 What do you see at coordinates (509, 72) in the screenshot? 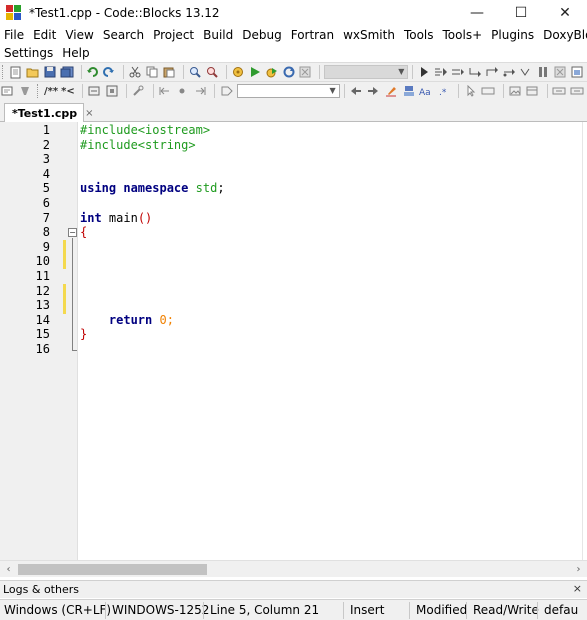
I see `next-instruction-icon` at bounding box center [509, 72].